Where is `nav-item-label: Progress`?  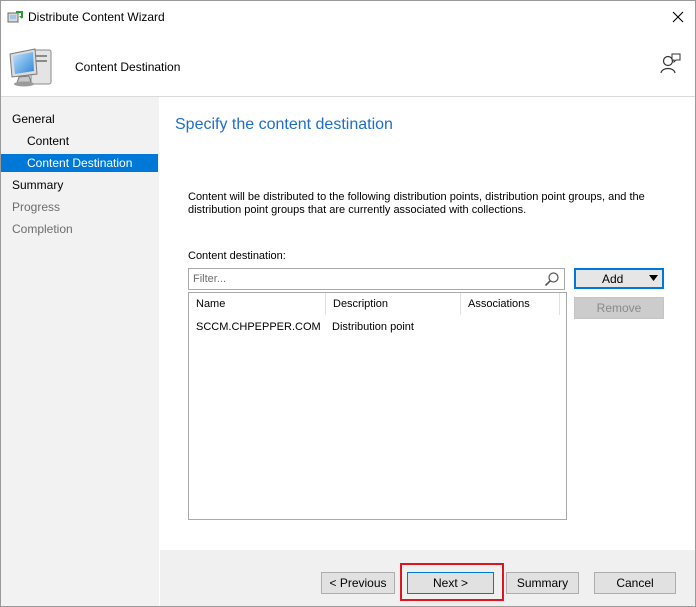
nav-item-label: Progress is located at coordinates (36, 207).